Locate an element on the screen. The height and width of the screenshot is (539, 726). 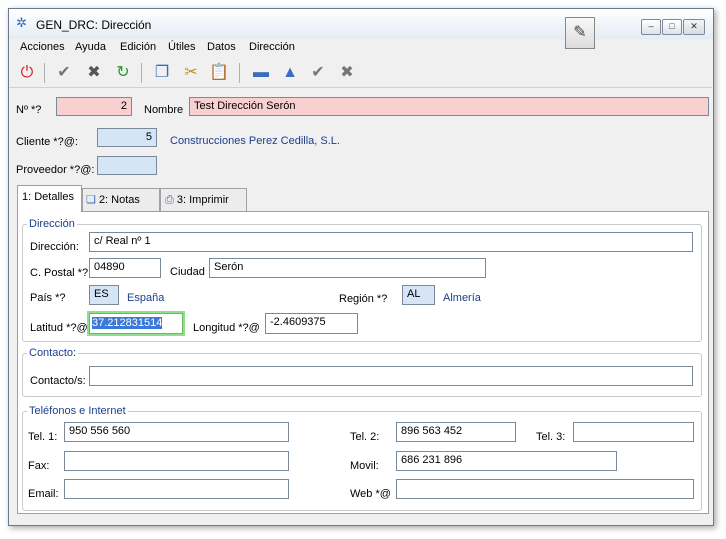
movil-field: 686 231 896 is located at coordinates (506, 461).